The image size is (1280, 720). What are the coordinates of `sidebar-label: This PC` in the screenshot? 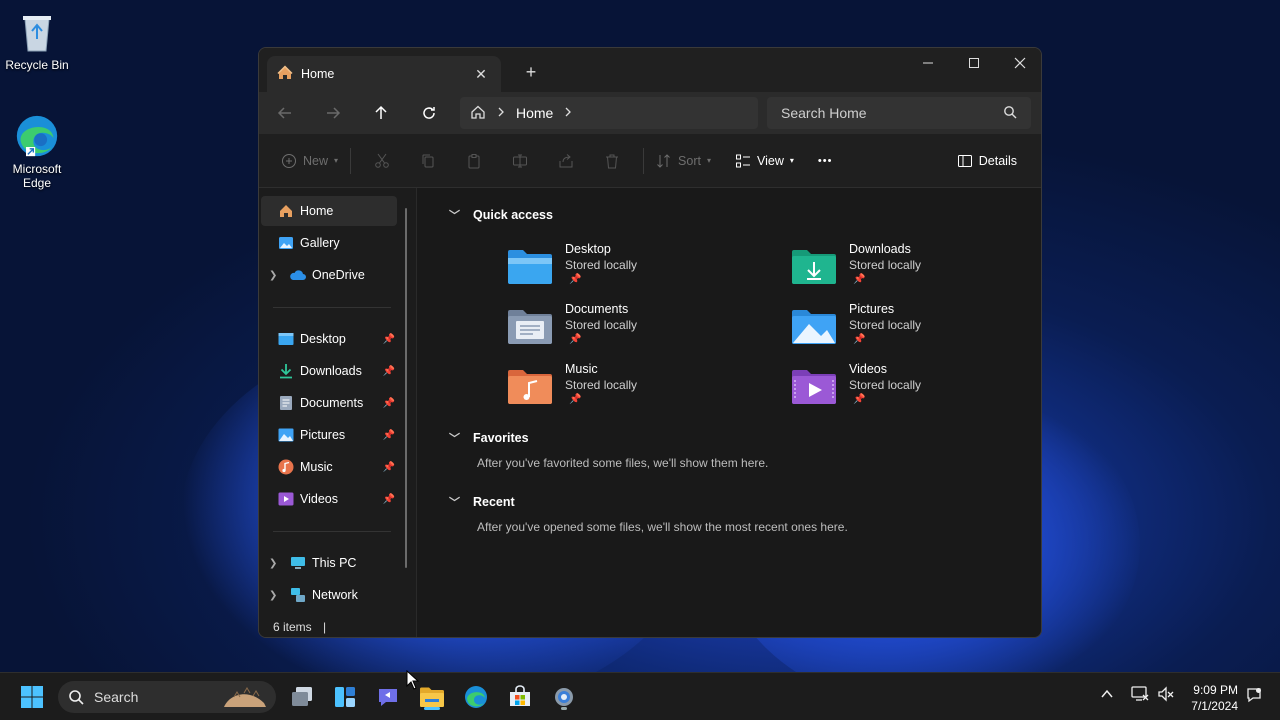 It's located at (334, 563).